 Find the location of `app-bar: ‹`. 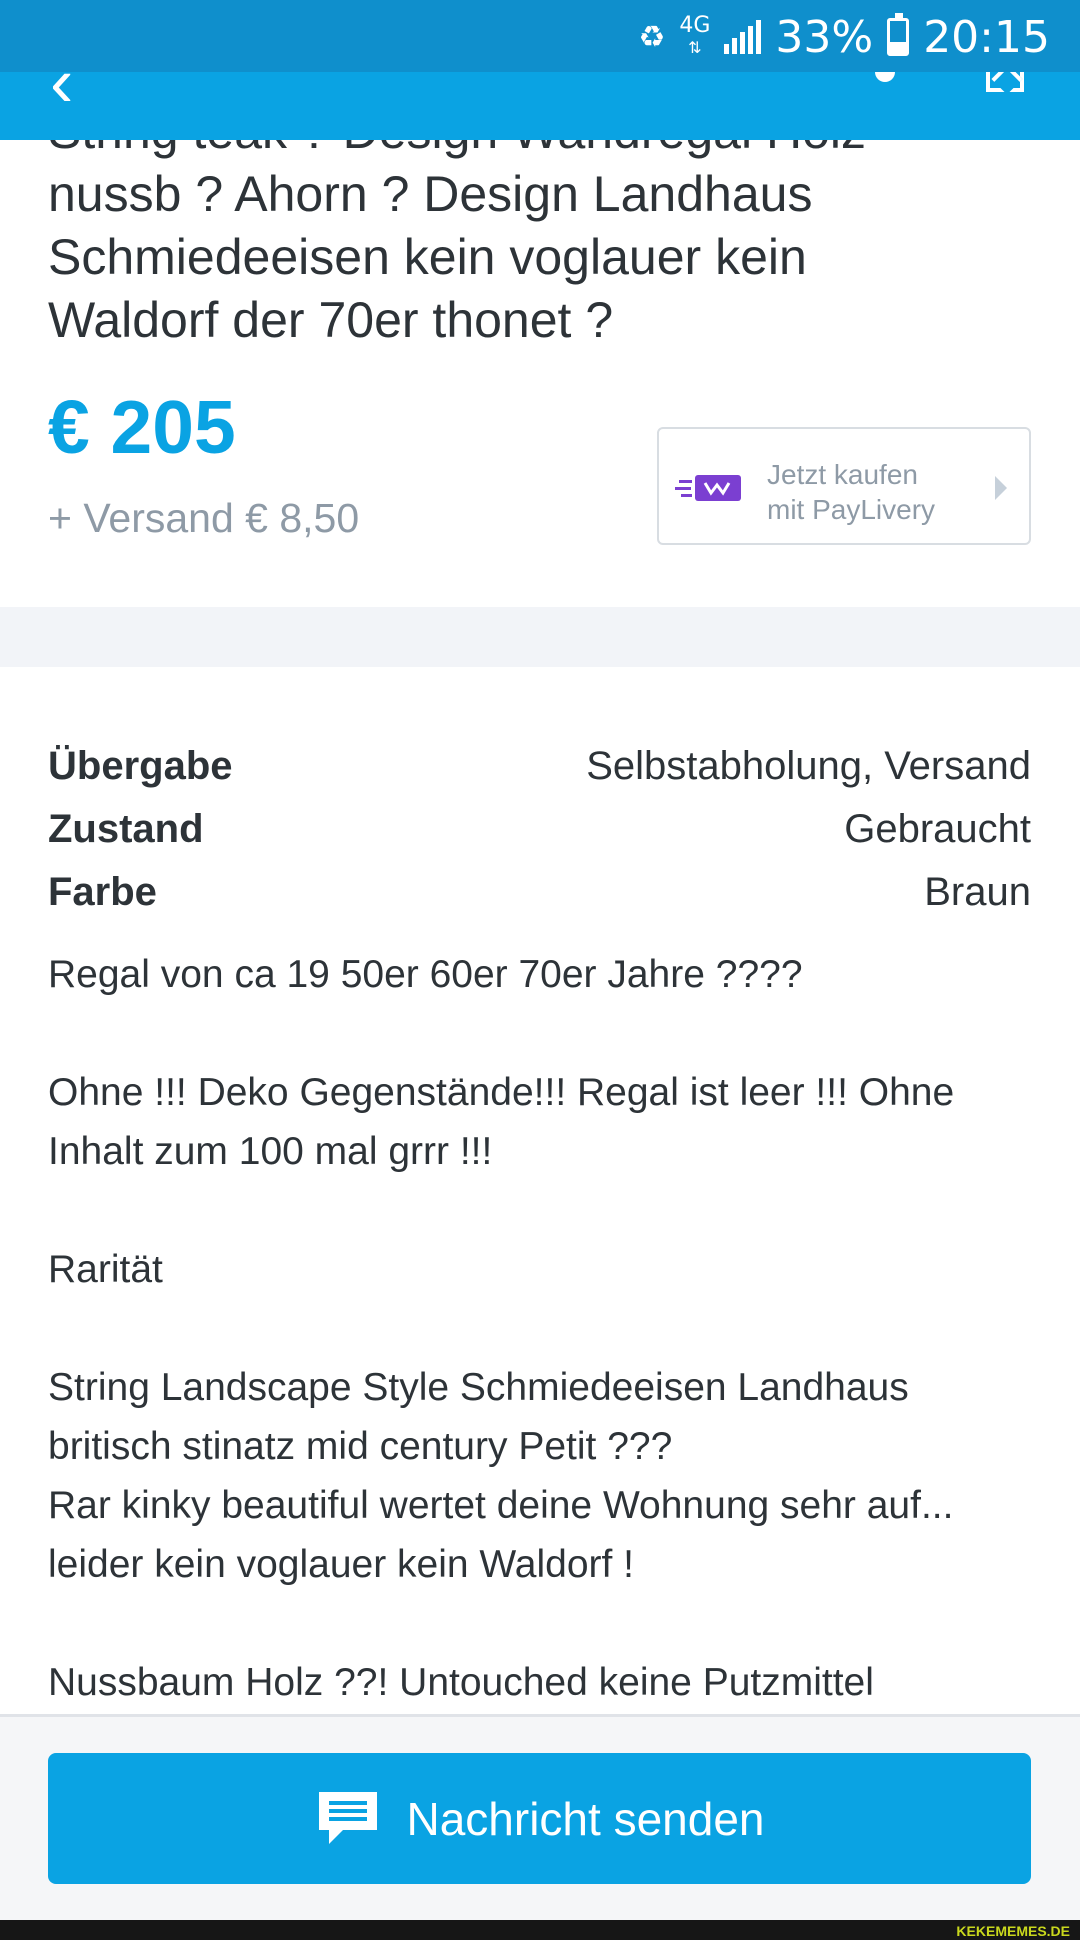

app-bar: ‹ is located at coordinates (540, 106).